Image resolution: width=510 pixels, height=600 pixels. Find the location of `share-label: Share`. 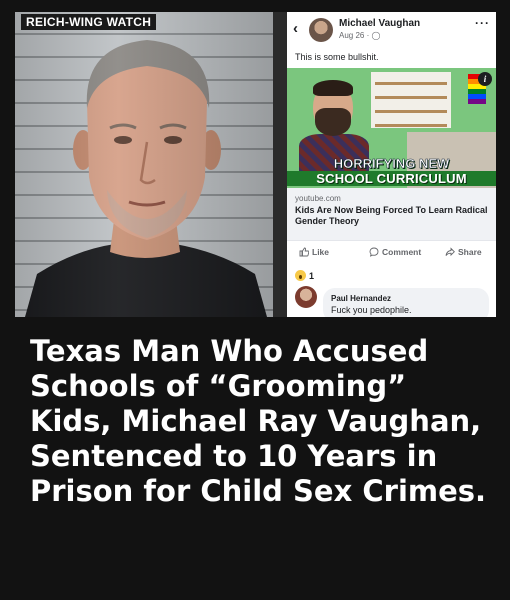

share-label: Share is located at coordinates (470, 252).